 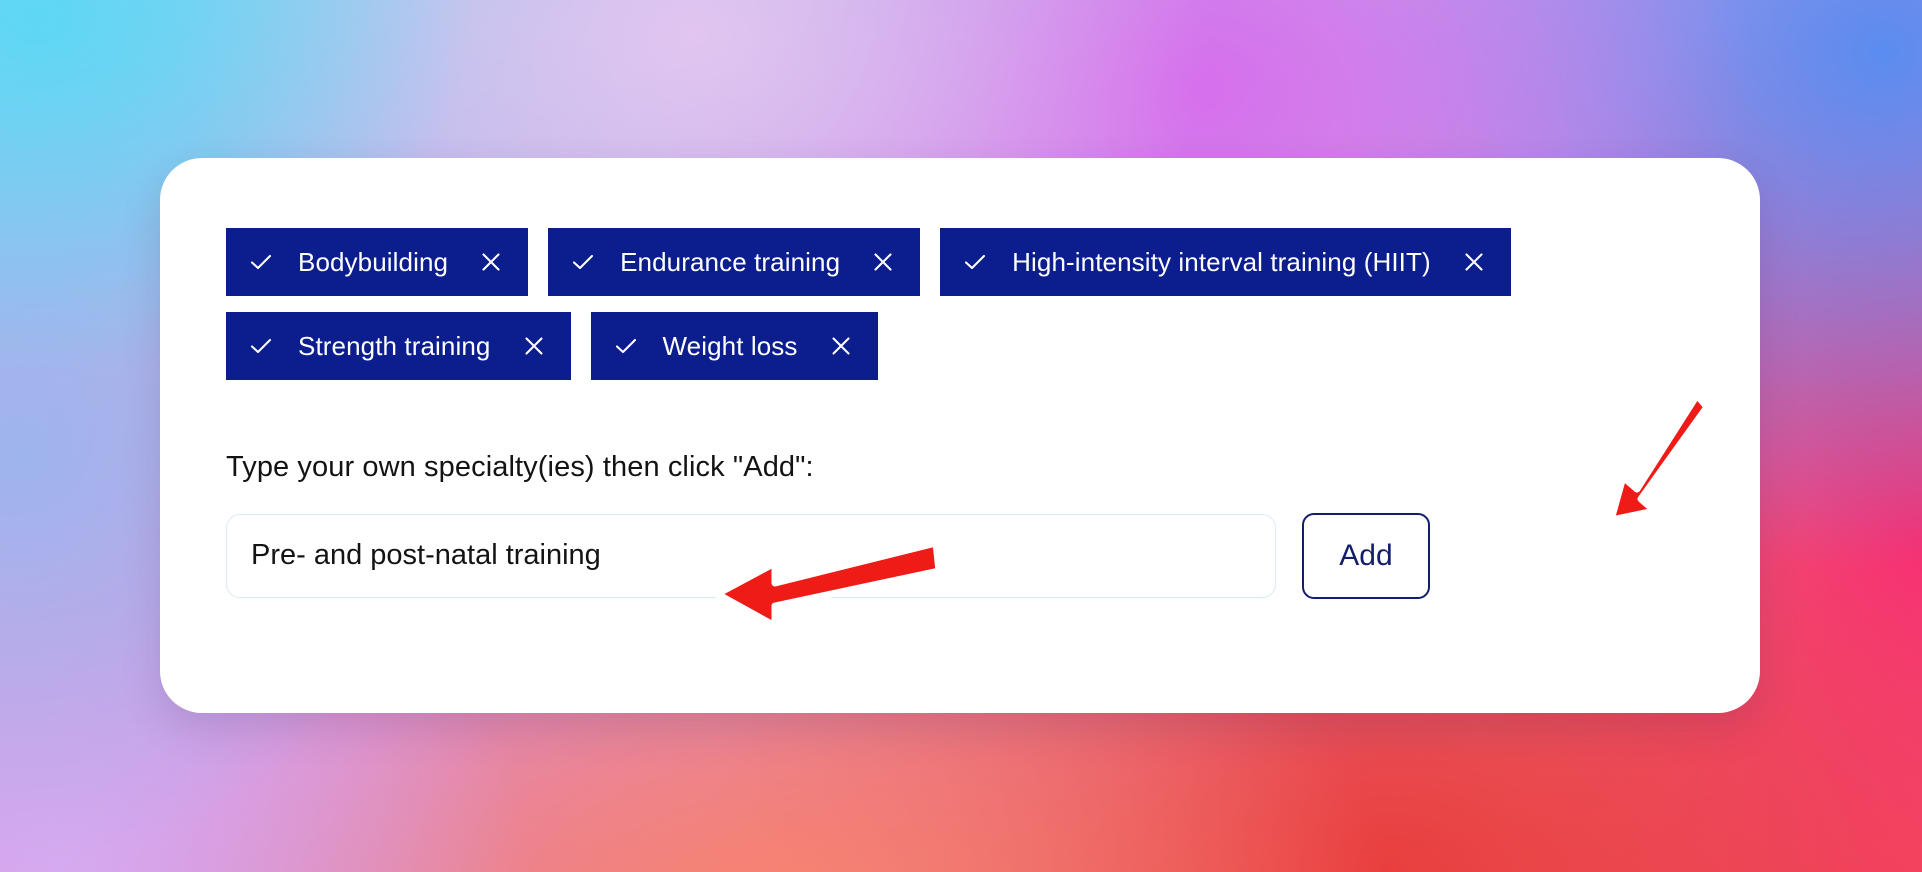 I want to click on specialty-chip-endurance-training: Endurance training, so click(x=734, y=262).